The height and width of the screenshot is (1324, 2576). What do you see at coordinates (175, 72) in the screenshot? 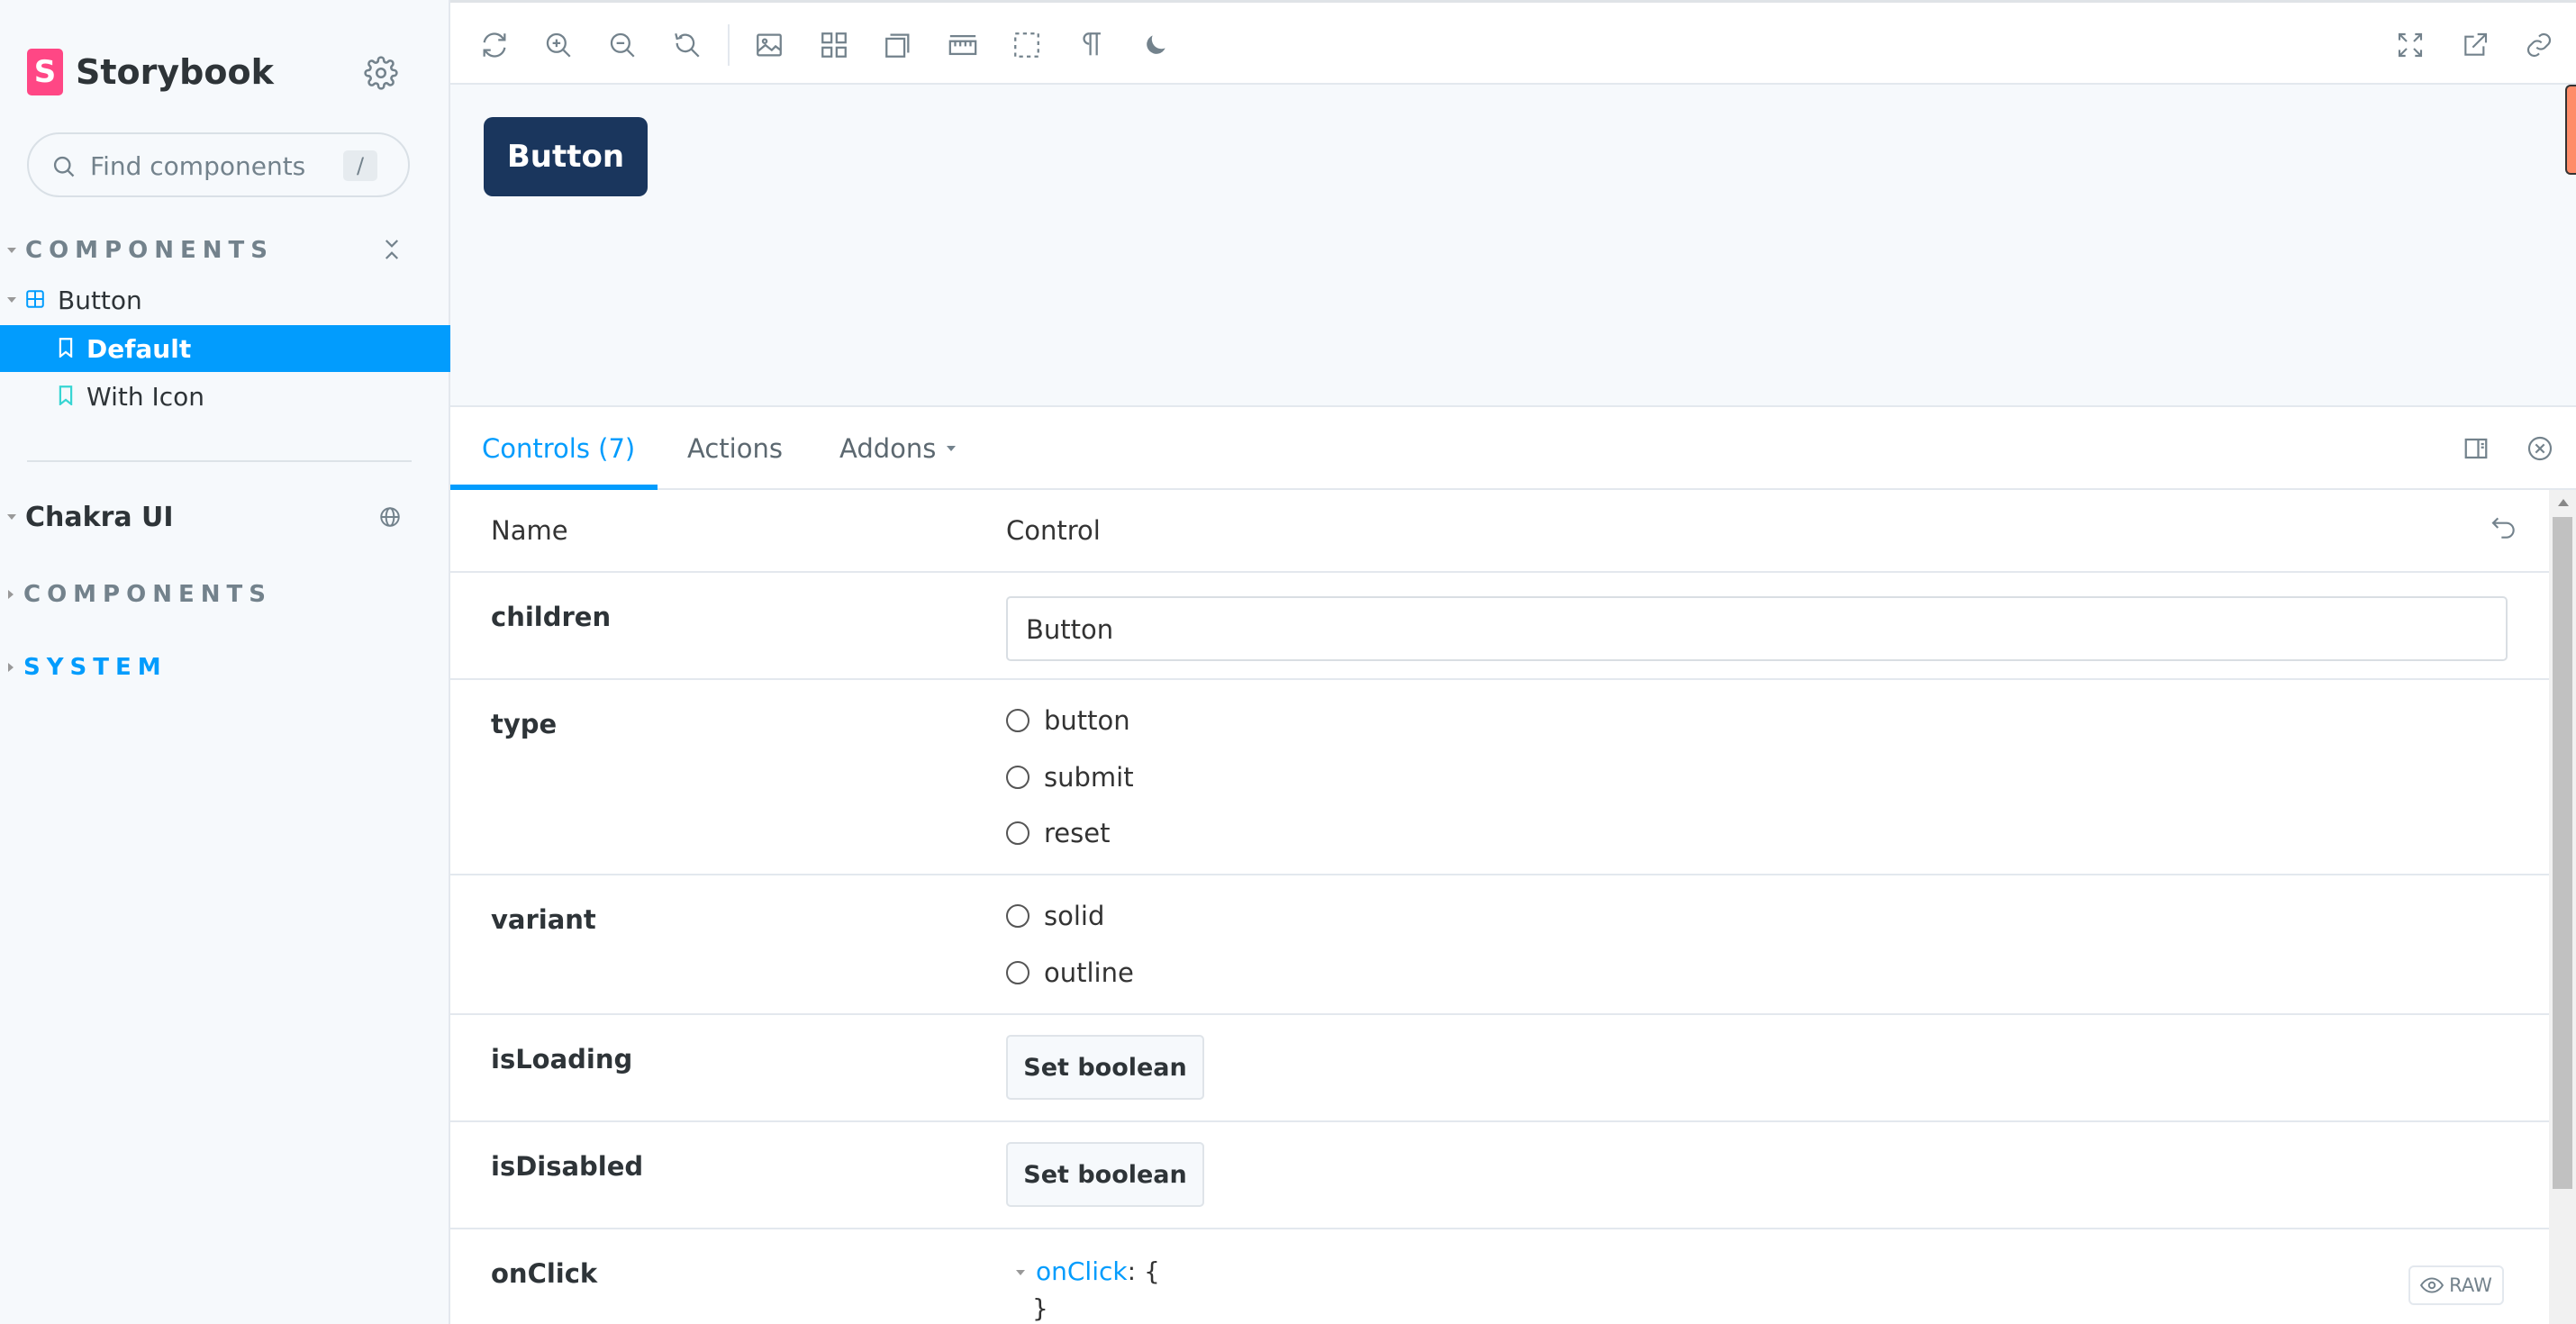
I see `brand-name: Storybook` at bounding box center [175, 72].